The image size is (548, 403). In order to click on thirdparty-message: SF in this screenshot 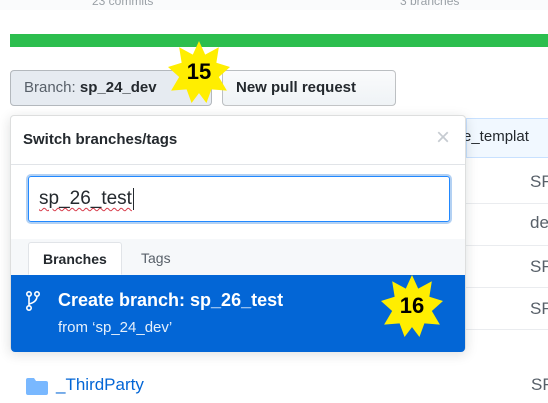, I will do `click(539, 384)`.